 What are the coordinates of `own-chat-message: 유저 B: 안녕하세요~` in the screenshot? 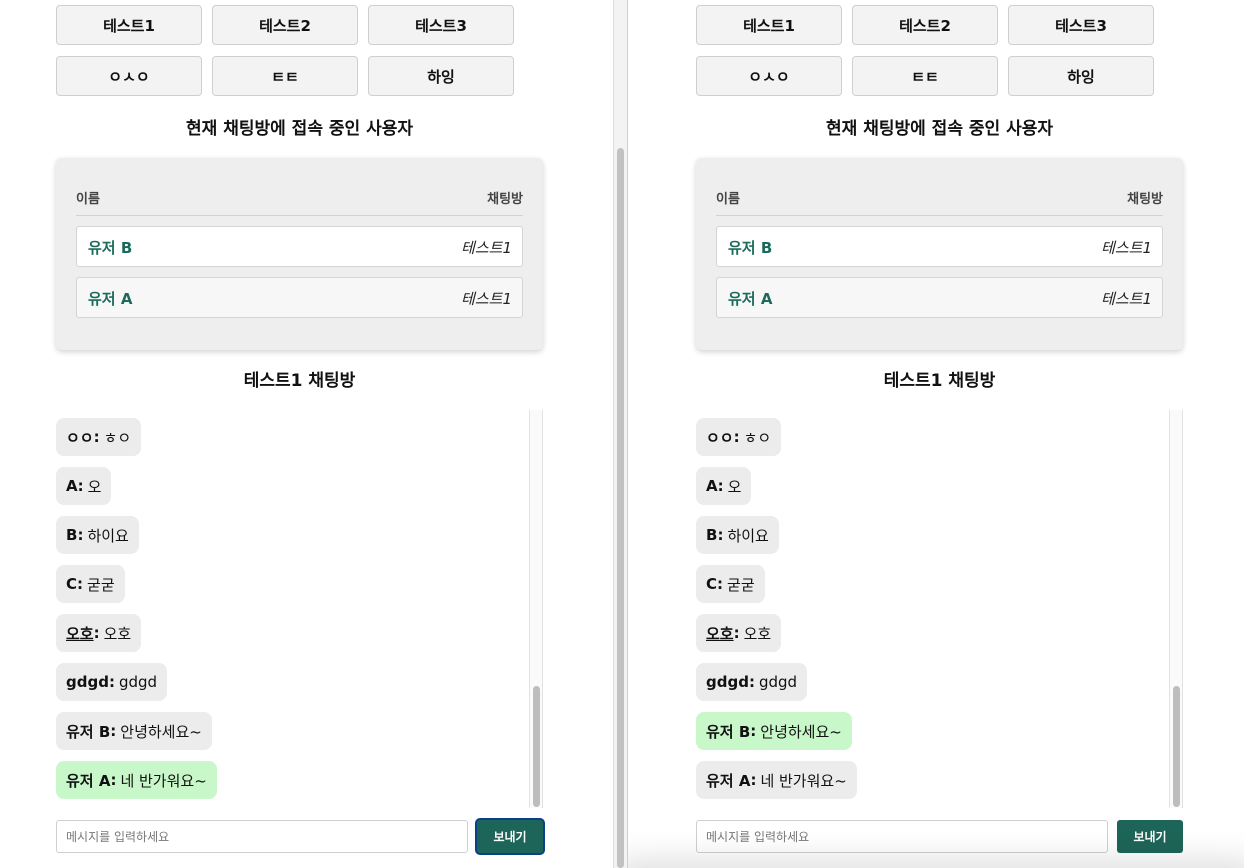 It's located at (774, 731).